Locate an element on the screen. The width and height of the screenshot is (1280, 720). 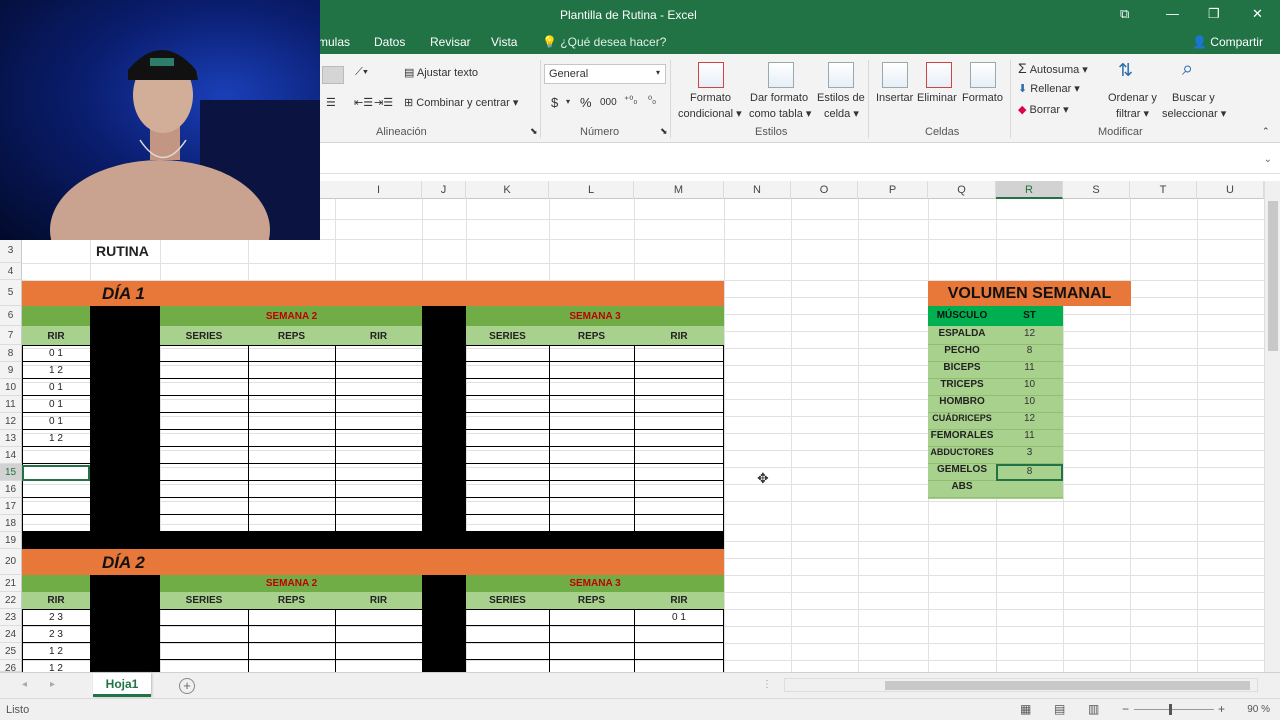
zoom-slider is located at coordinates (1174, 709).